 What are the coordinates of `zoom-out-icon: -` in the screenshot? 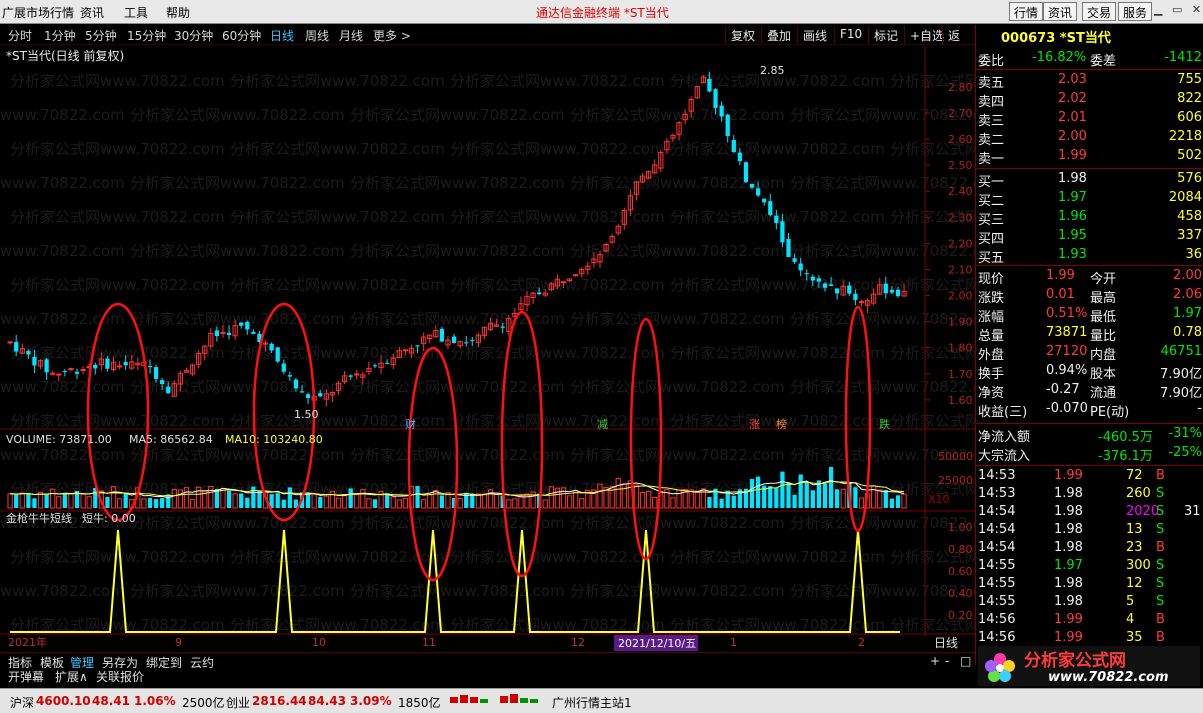 It's located at (947, 661).